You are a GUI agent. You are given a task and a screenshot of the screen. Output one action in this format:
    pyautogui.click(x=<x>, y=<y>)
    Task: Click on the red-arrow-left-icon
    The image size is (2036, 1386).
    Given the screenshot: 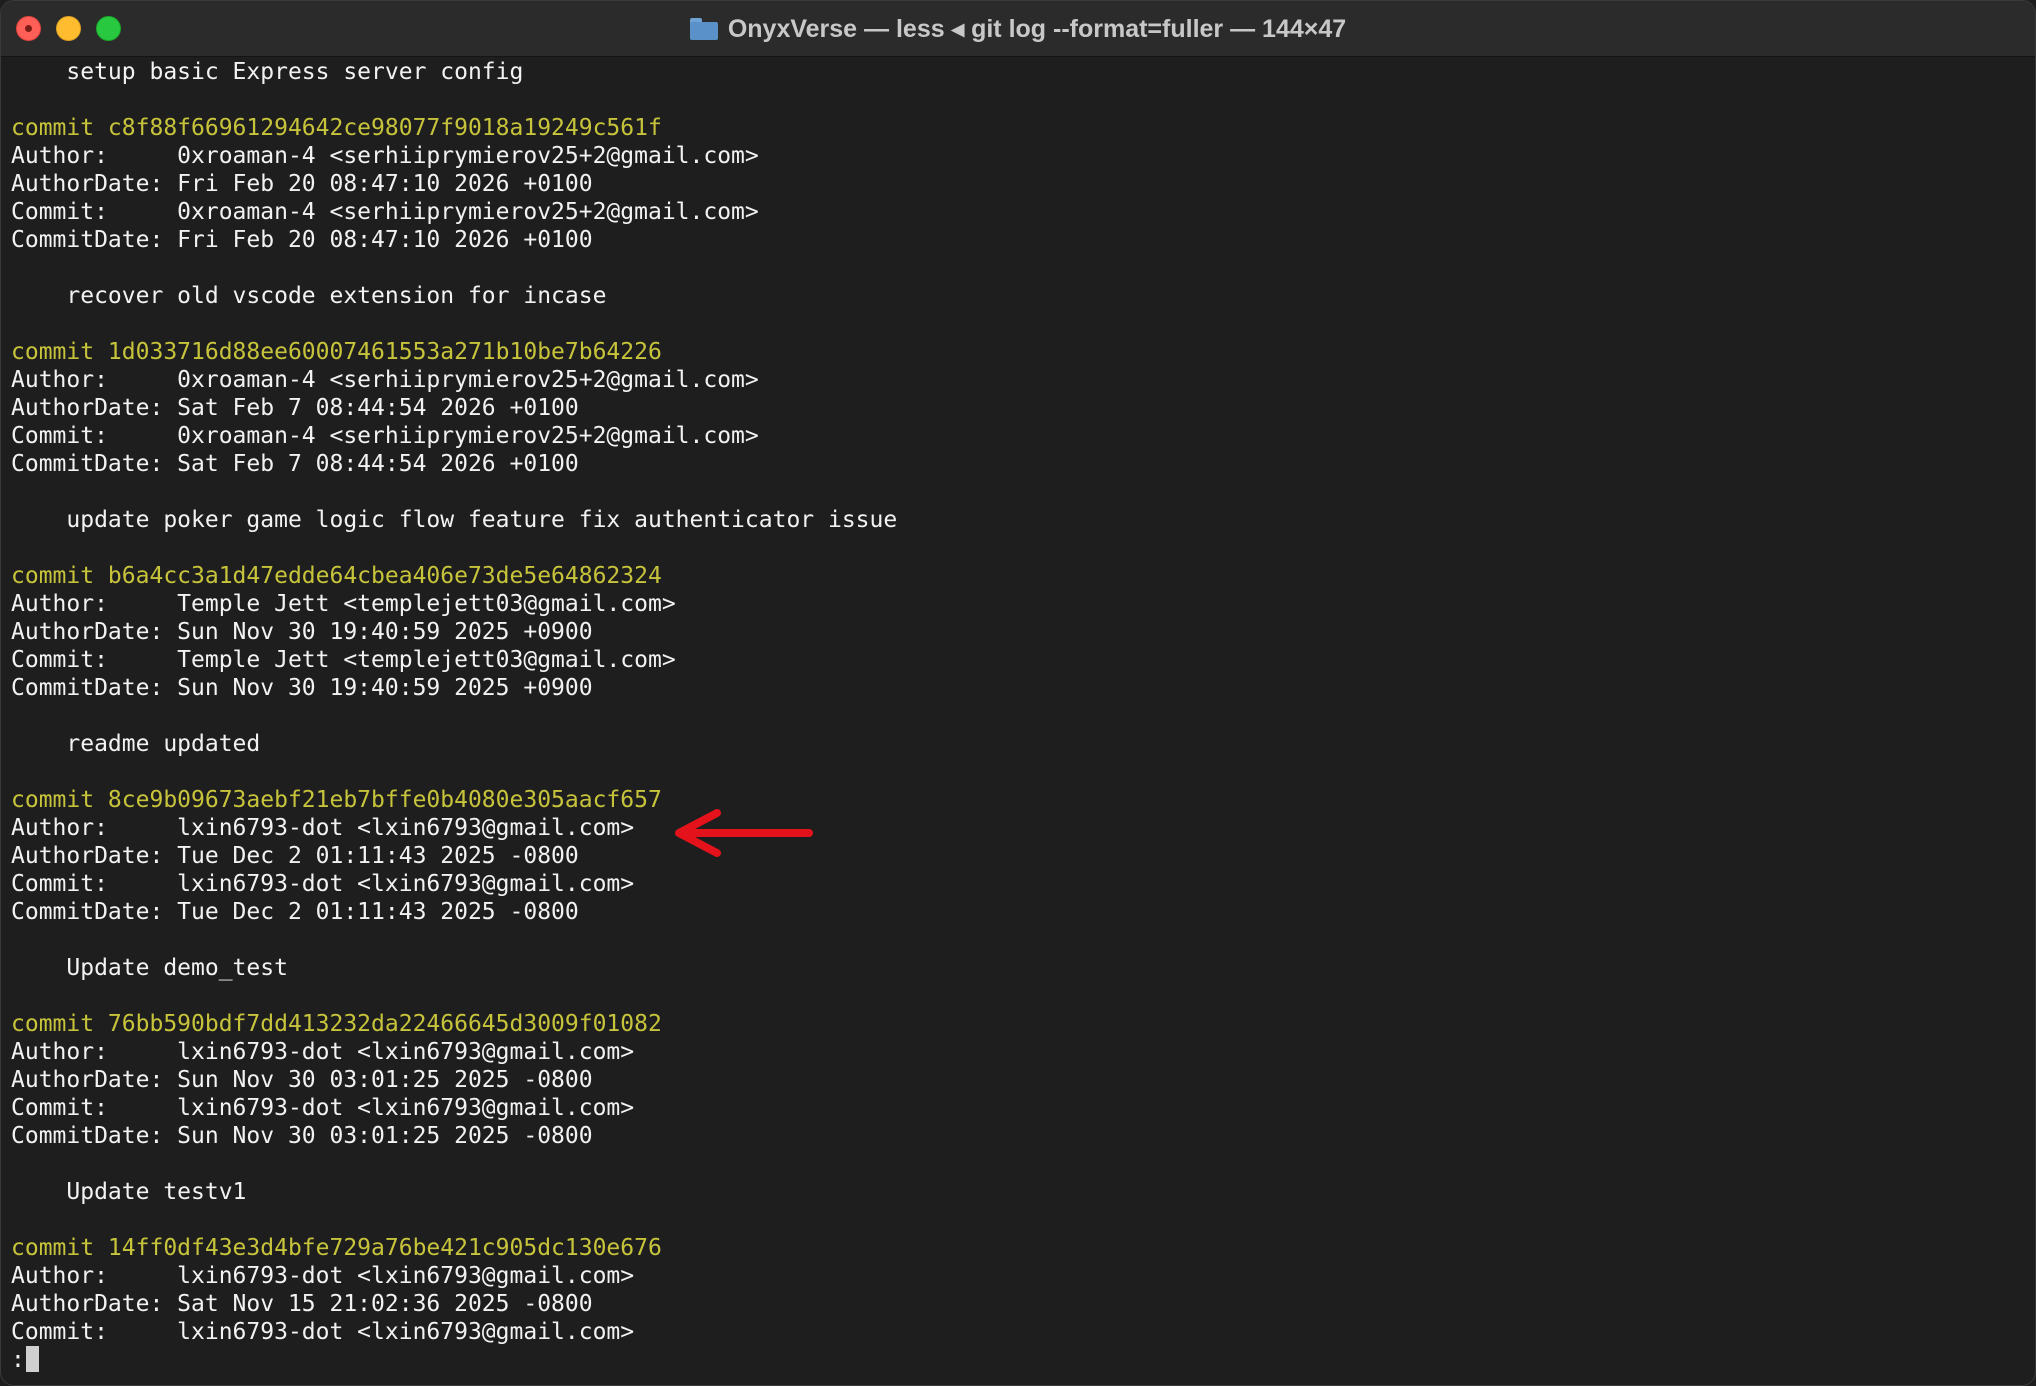 What is the action you would take?
    pyautogui.click(x=744, y=833)
    